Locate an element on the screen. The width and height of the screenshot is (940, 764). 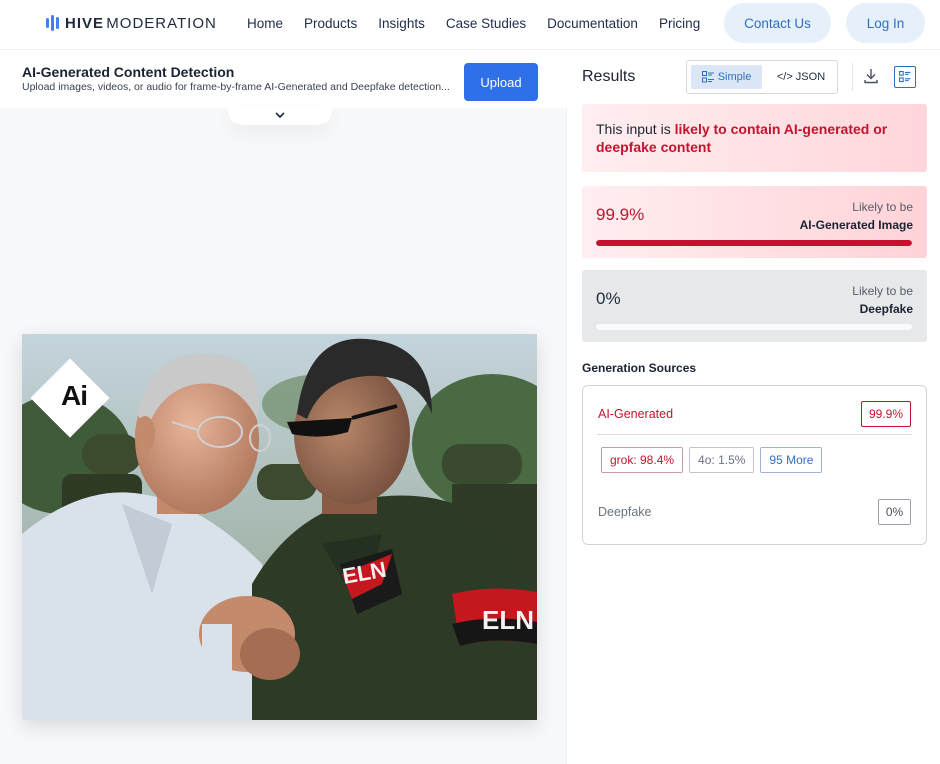
nav-link-case-studies: Case Studies is located at coordinates (486, 23).